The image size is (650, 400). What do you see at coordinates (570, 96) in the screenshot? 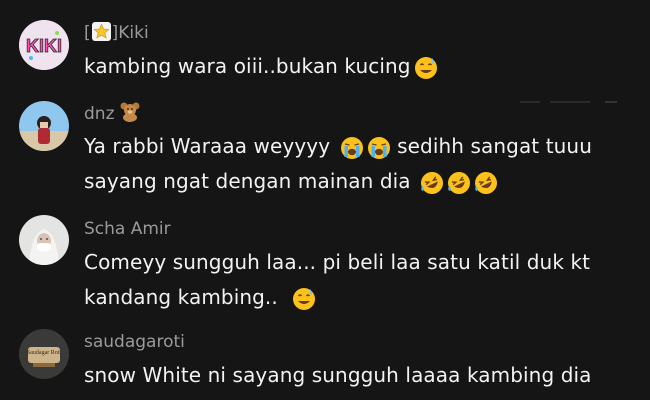
I see `divider` at bounding box center [570, 96].